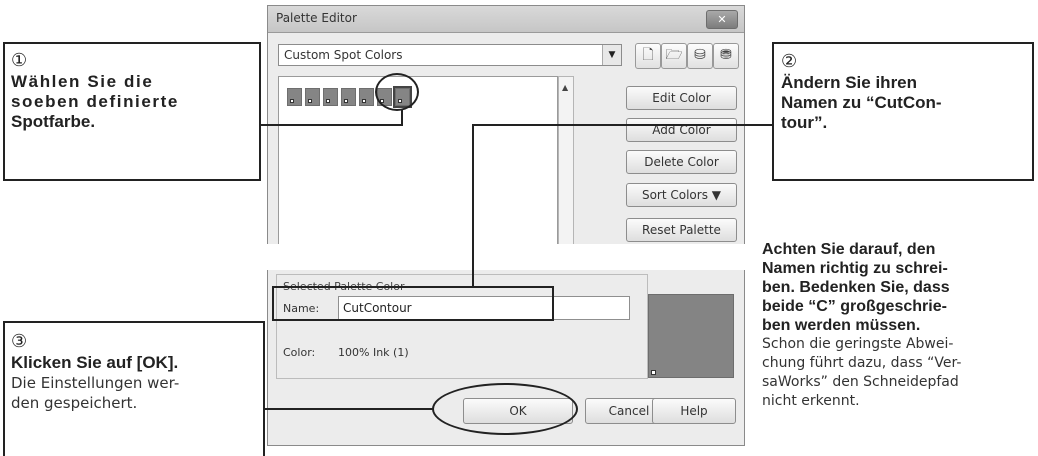 This screenshot has height=456, width=1038. I want to click on callout-3-line-2: den gespeichert., so click(74, 403).